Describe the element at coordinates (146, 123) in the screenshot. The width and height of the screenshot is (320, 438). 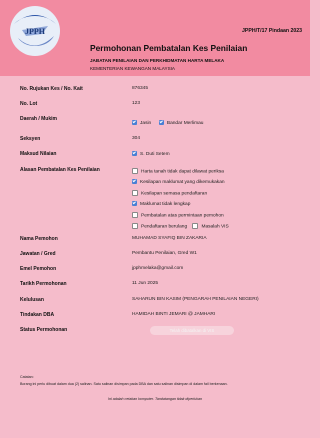
I see `area-jasin-label: Jasin` at that location.